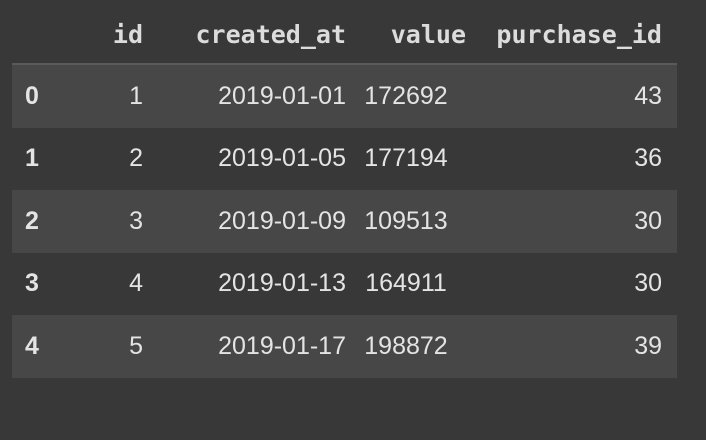  Describe the element at coordinates (136, 345) in the screenshot. I see `cell-id: 5` at that location.